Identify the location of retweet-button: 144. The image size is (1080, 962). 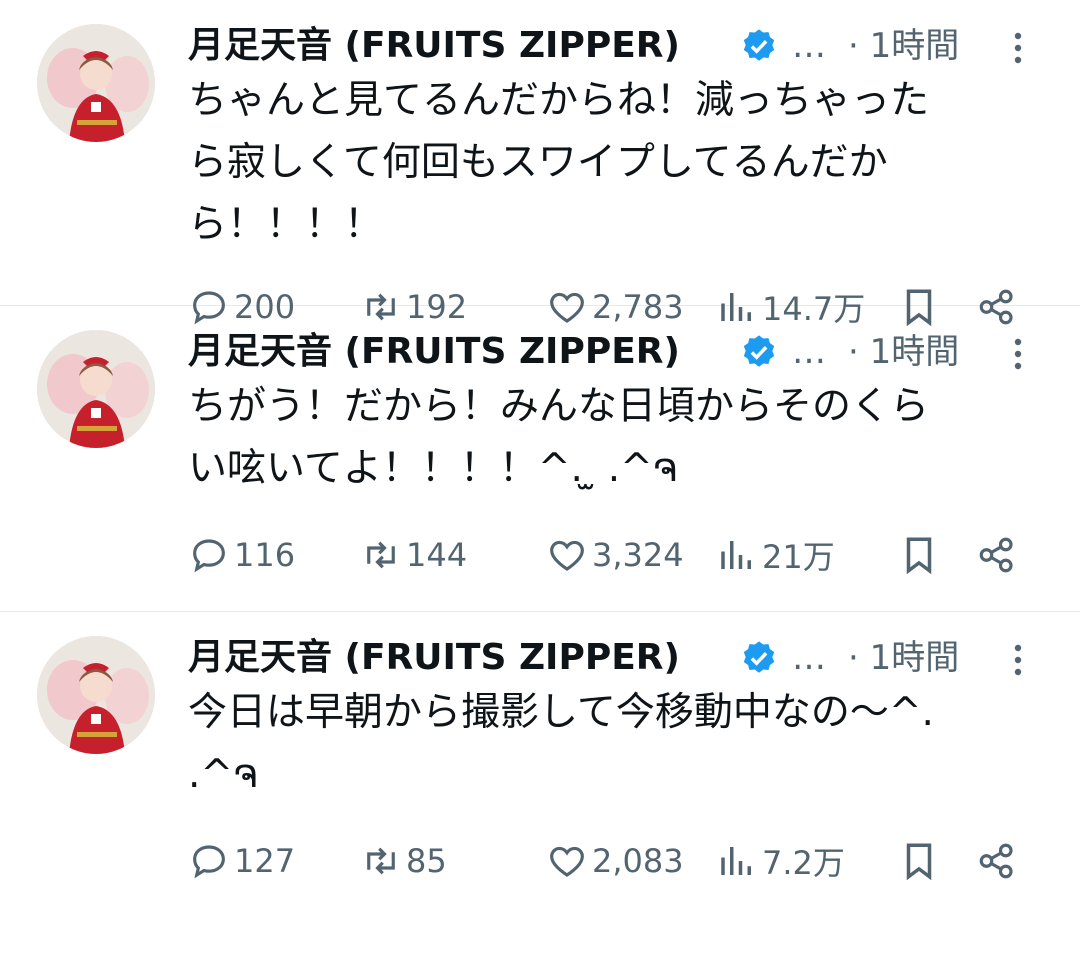
(413, 555).